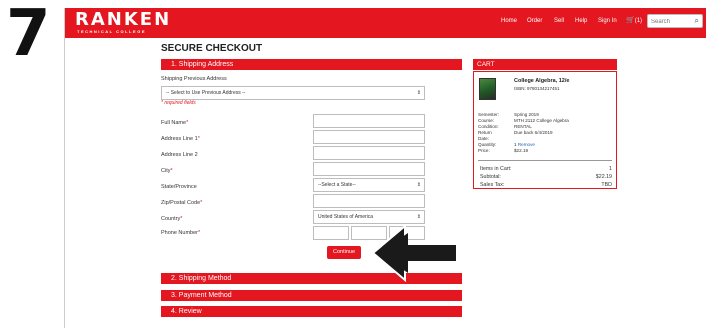 Image resolution: width=706 pixels, height=328 pixels. What do you see at coordinates (369, 137) in the screenshot?
I see `address1-field` at bounding box center [369, 137].